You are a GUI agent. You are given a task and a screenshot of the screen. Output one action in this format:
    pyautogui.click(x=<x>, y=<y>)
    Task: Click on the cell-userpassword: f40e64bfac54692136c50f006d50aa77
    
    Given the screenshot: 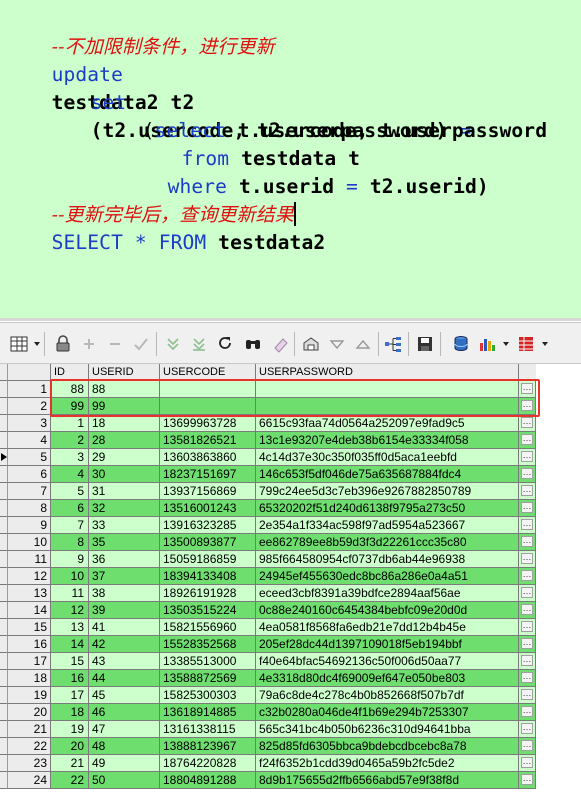 What is the action you would take?
    pyautogui.click(x=387, y=661)
    